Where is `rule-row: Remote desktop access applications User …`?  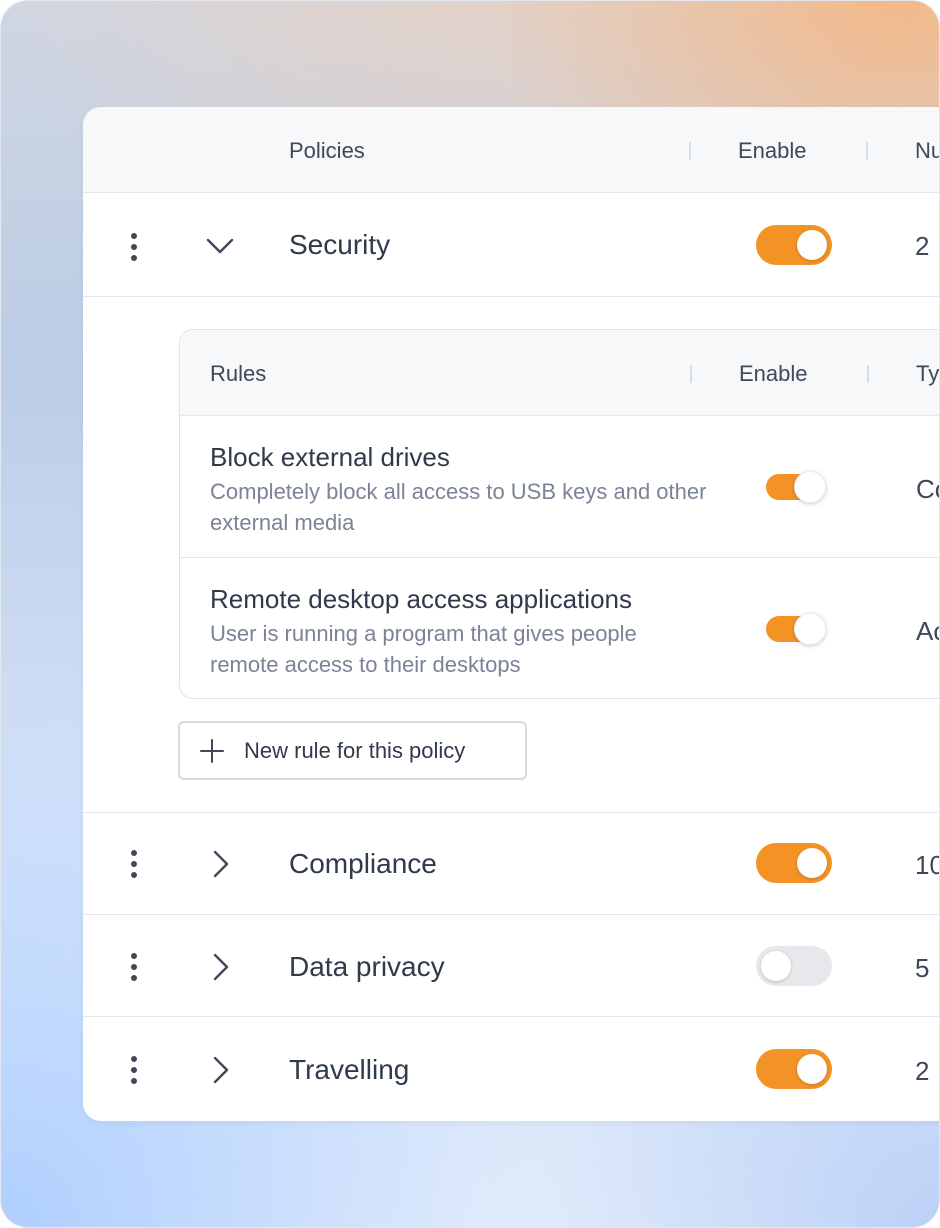
rule-row: Remote desktop access applications User … is located at coordinates (559, 628).